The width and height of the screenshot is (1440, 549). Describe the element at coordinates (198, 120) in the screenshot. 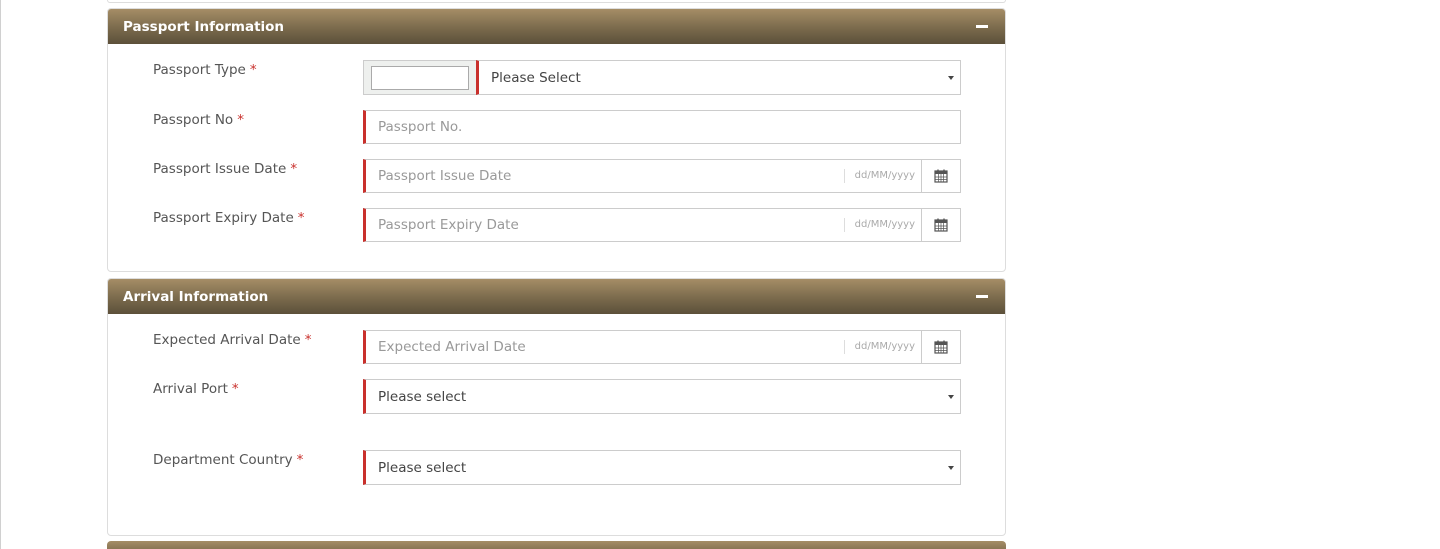

I see `passport-no-label: Passport No *` at that location.